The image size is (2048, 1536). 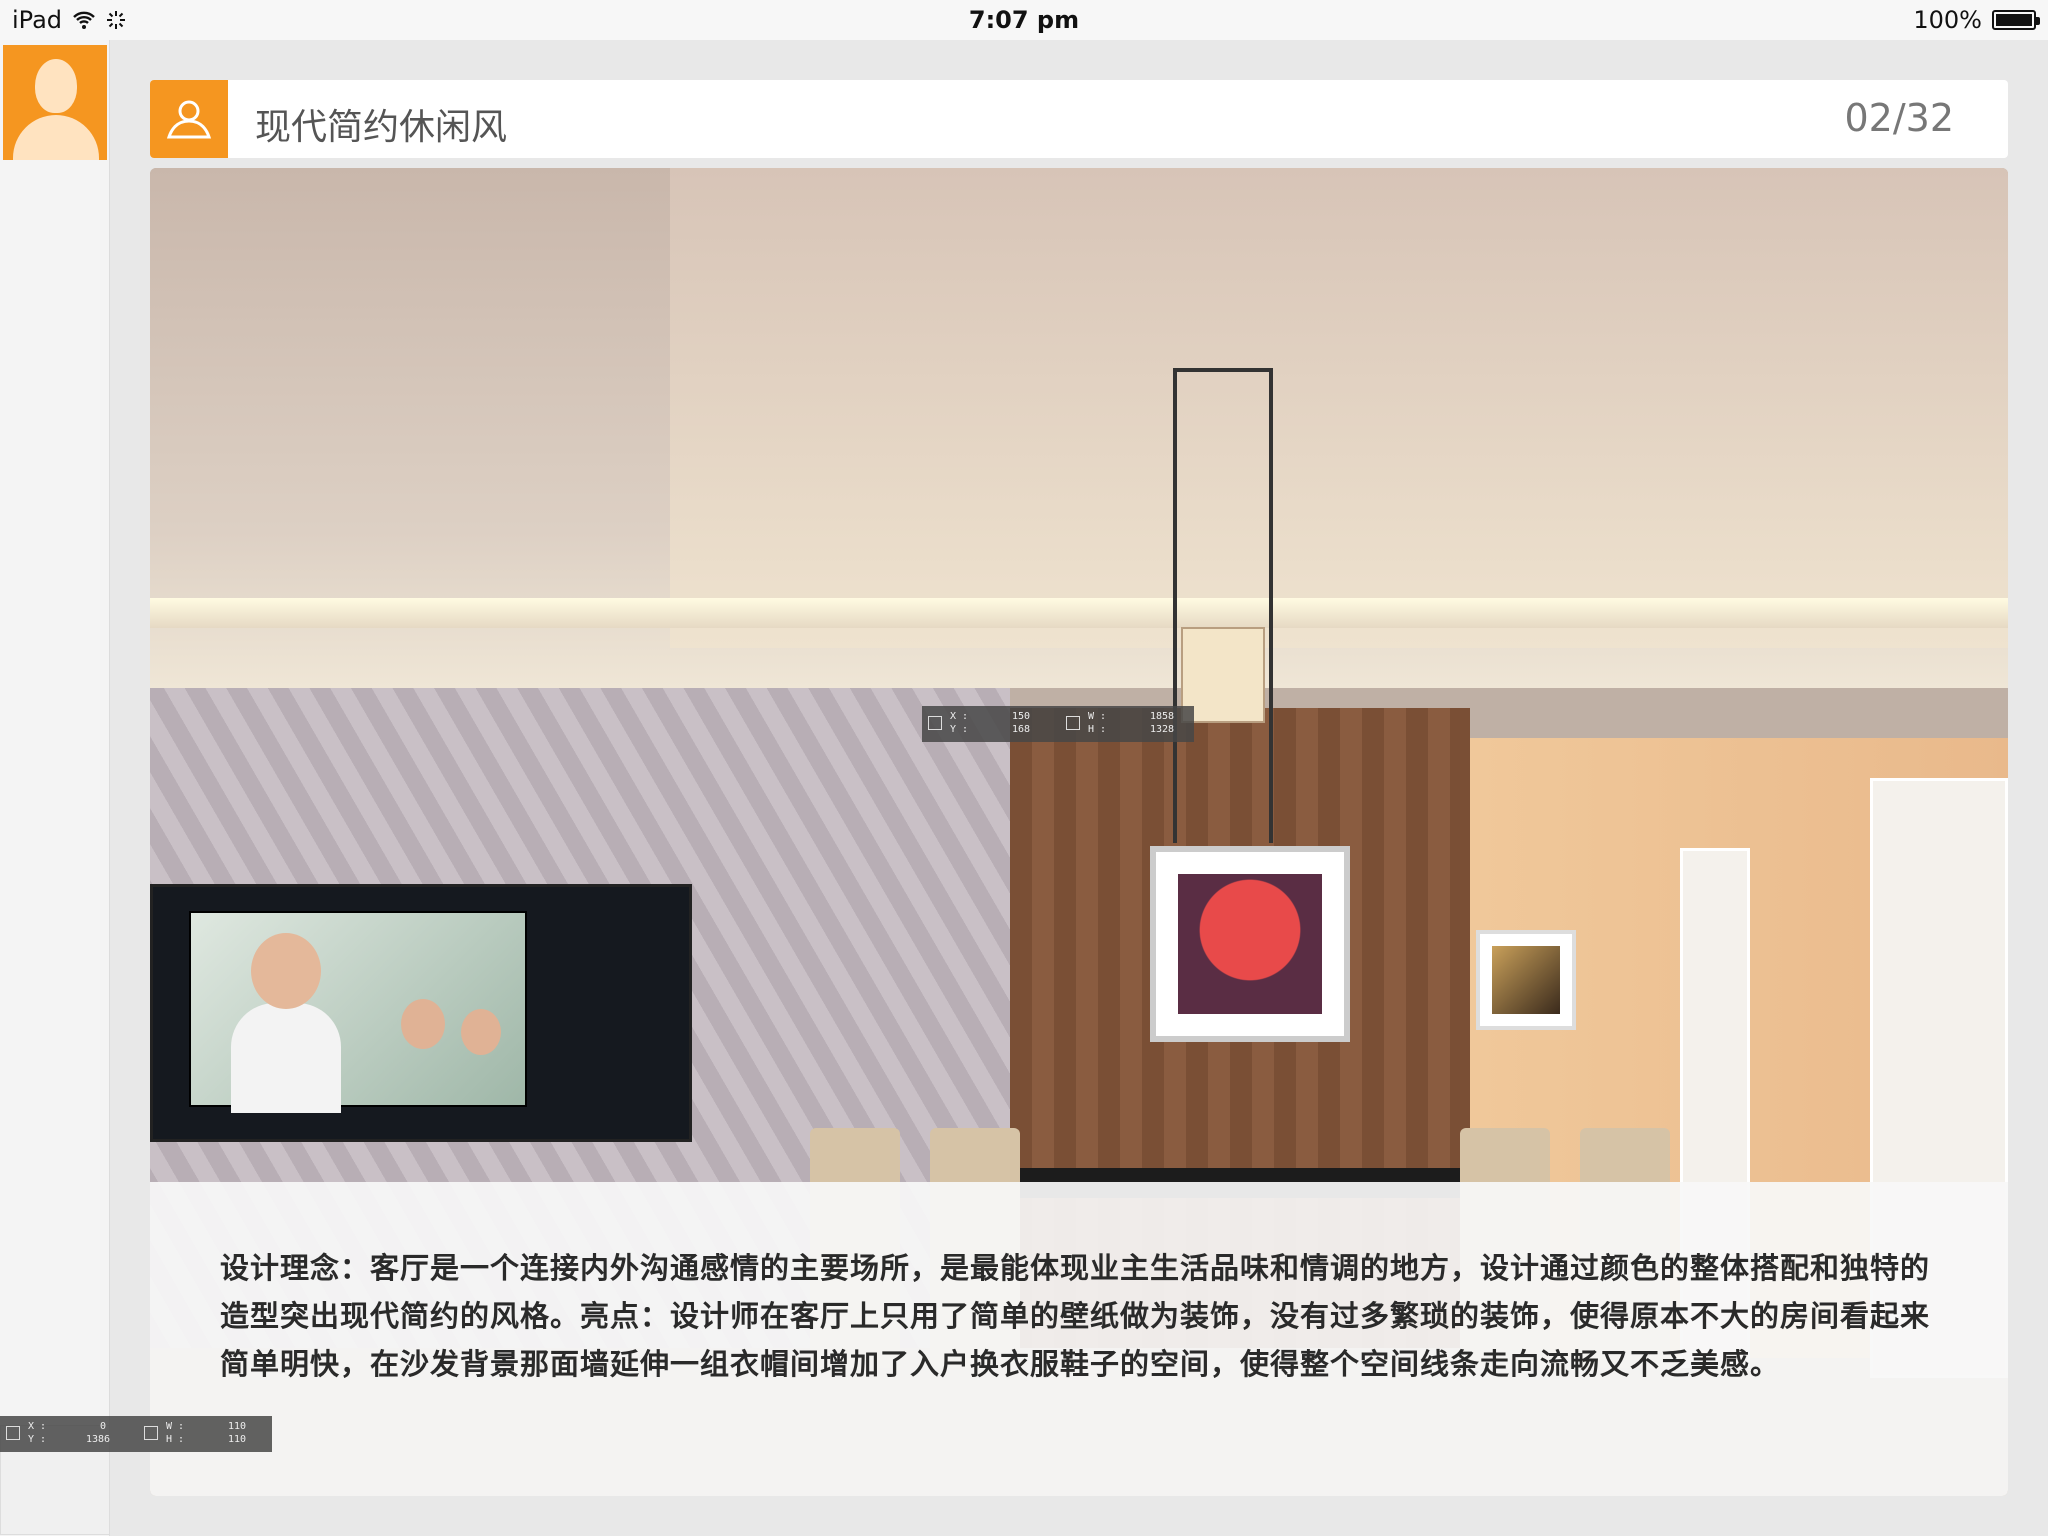 I want to click on geometry-readout-main: X : Y : 150 168 W : H : 1858 1328, so click(x=1058, y=724).